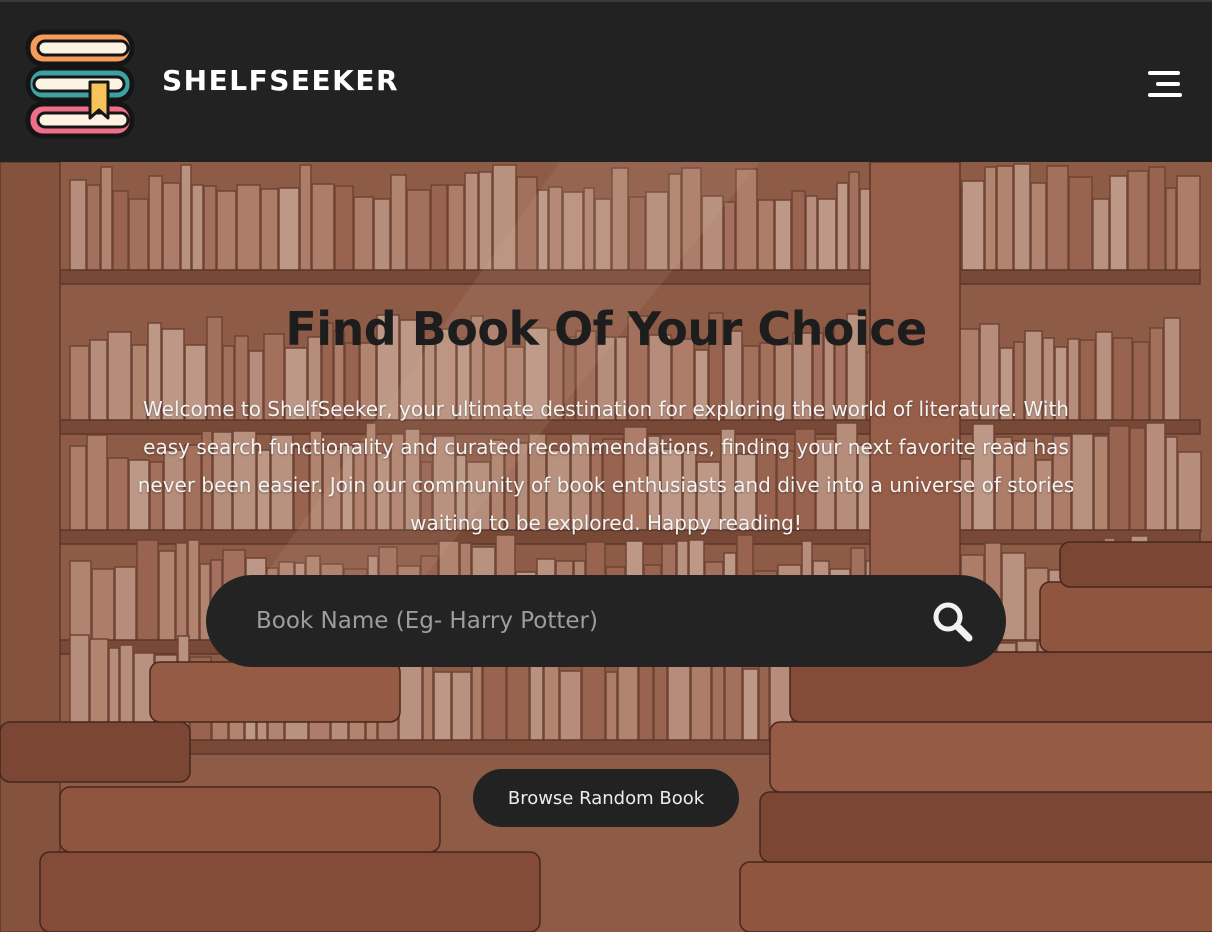 This screenshot has width=1212, height=932. I want to click on hamburger-menu-icon, so click(1165, 84).